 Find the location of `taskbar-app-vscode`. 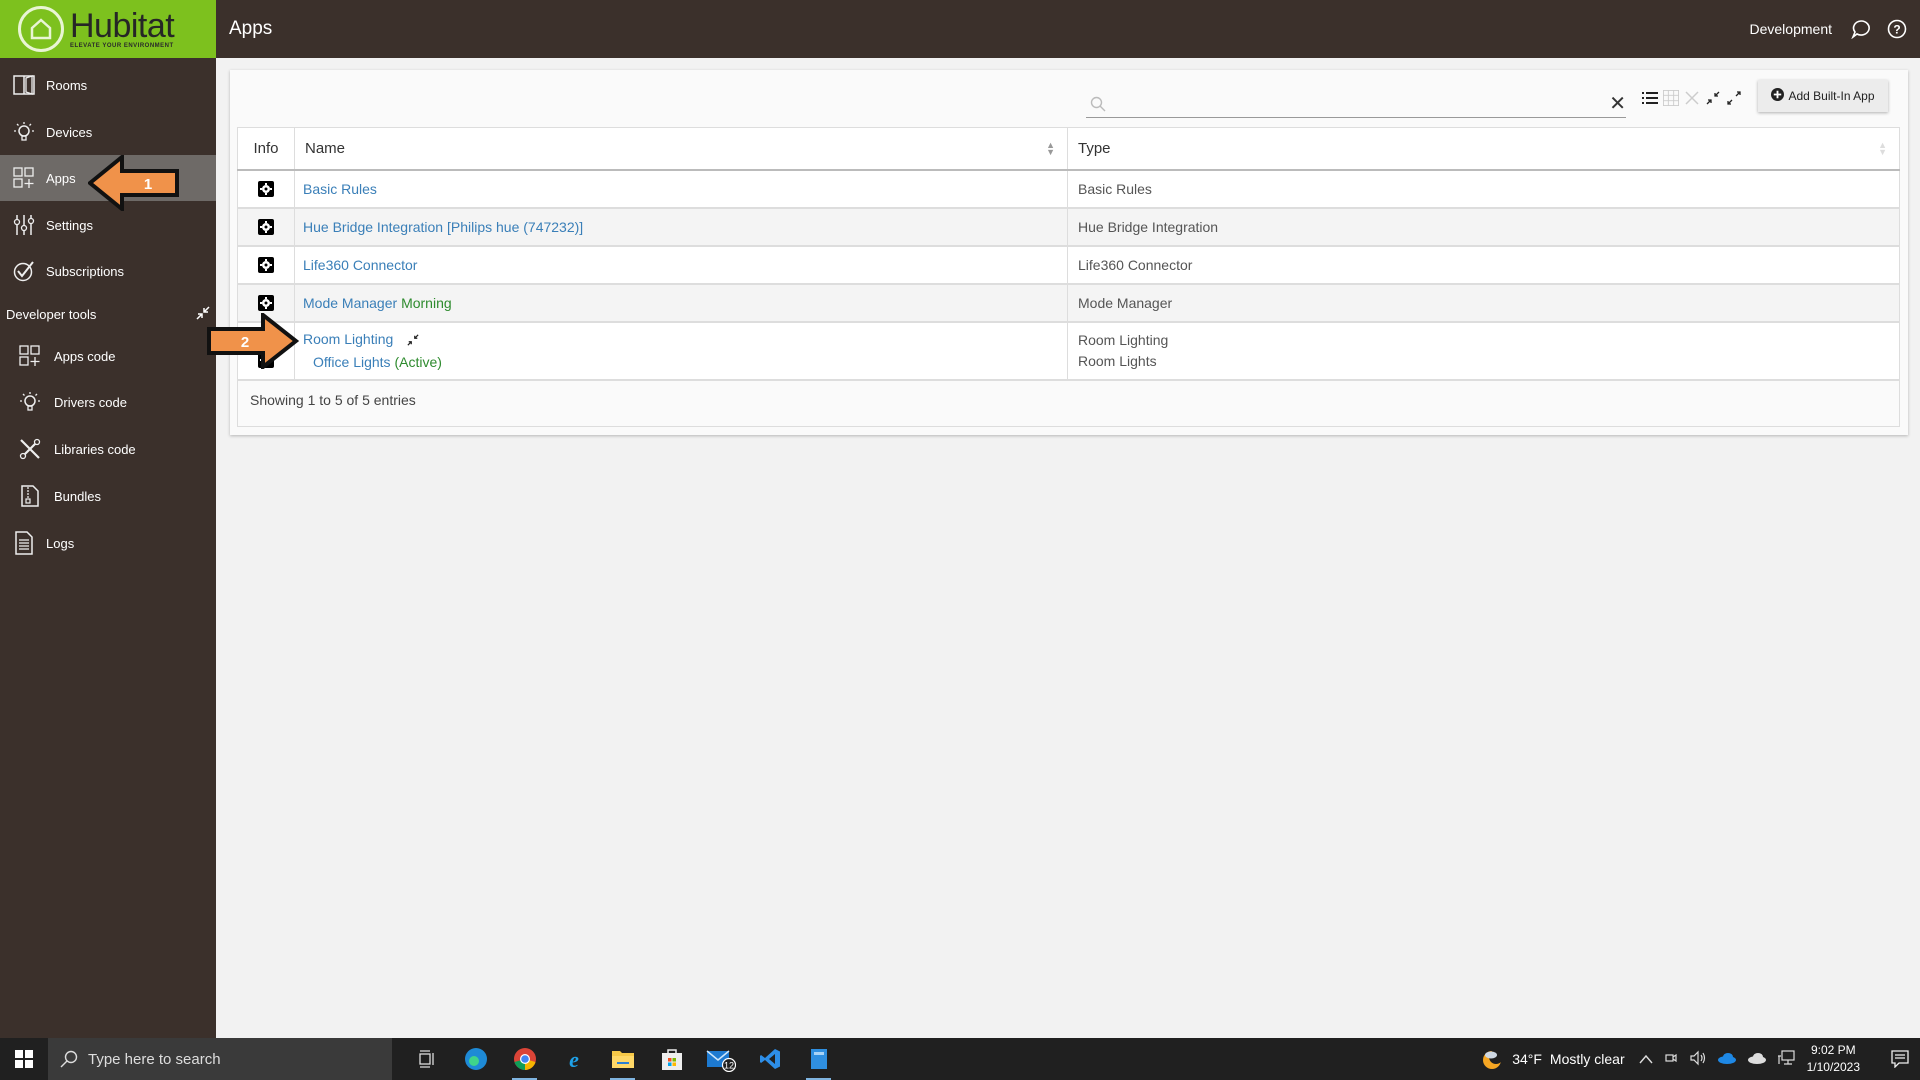

taskbar-app-vscode is located at coordinates (769, 1059).